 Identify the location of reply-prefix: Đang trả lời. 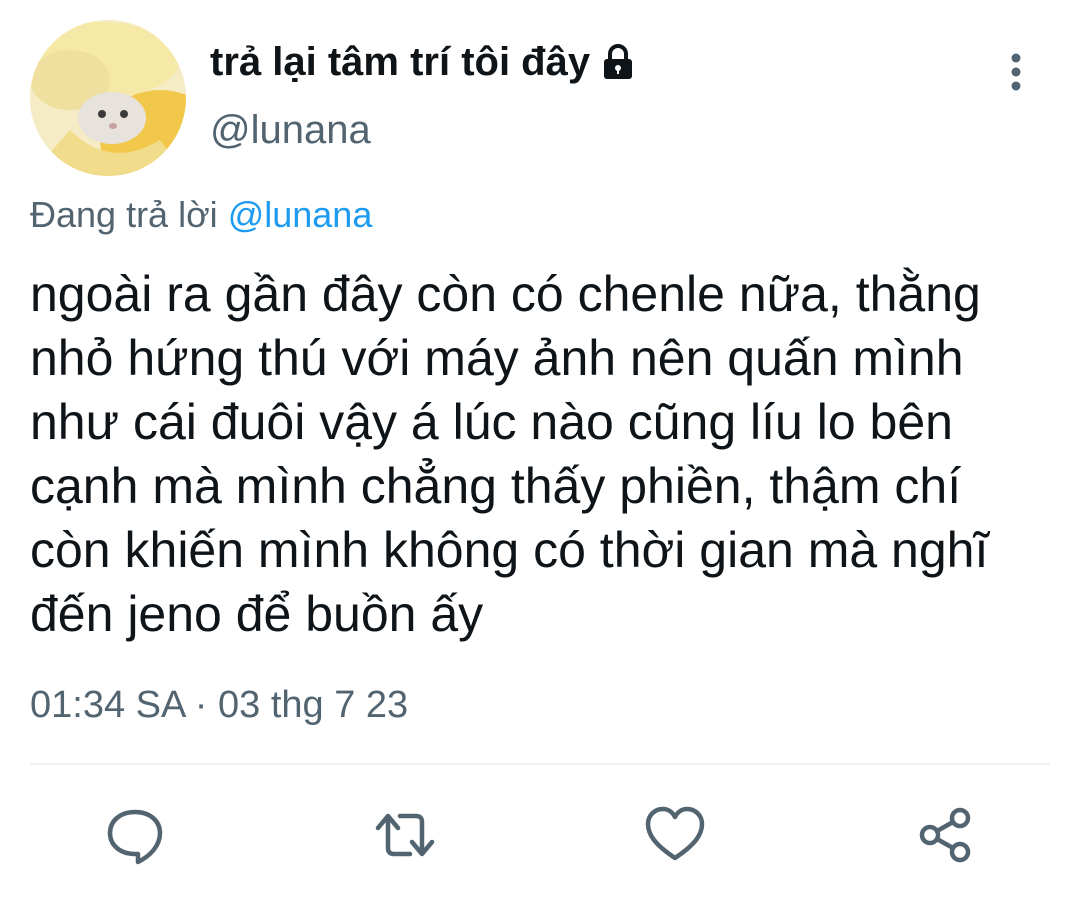
(124, 214).